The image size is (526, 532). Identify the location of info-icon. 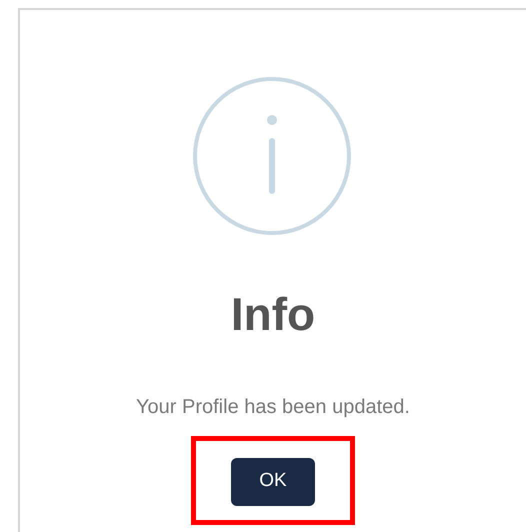
(272, 156).